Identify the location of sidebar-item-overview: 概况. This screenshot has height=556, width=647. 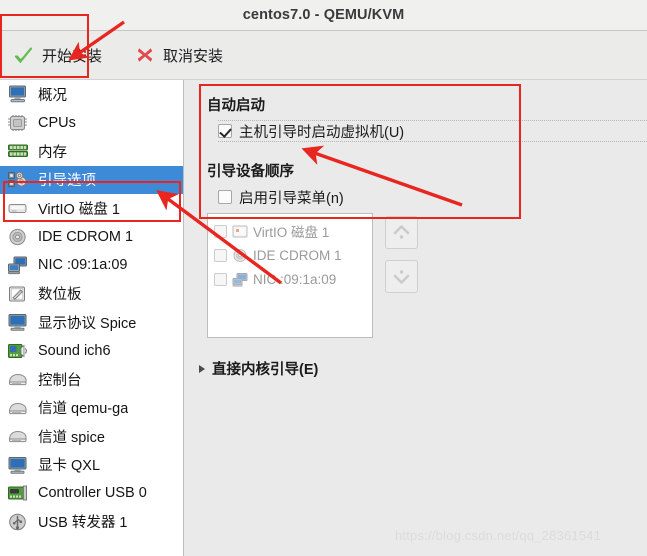
(91, 94).